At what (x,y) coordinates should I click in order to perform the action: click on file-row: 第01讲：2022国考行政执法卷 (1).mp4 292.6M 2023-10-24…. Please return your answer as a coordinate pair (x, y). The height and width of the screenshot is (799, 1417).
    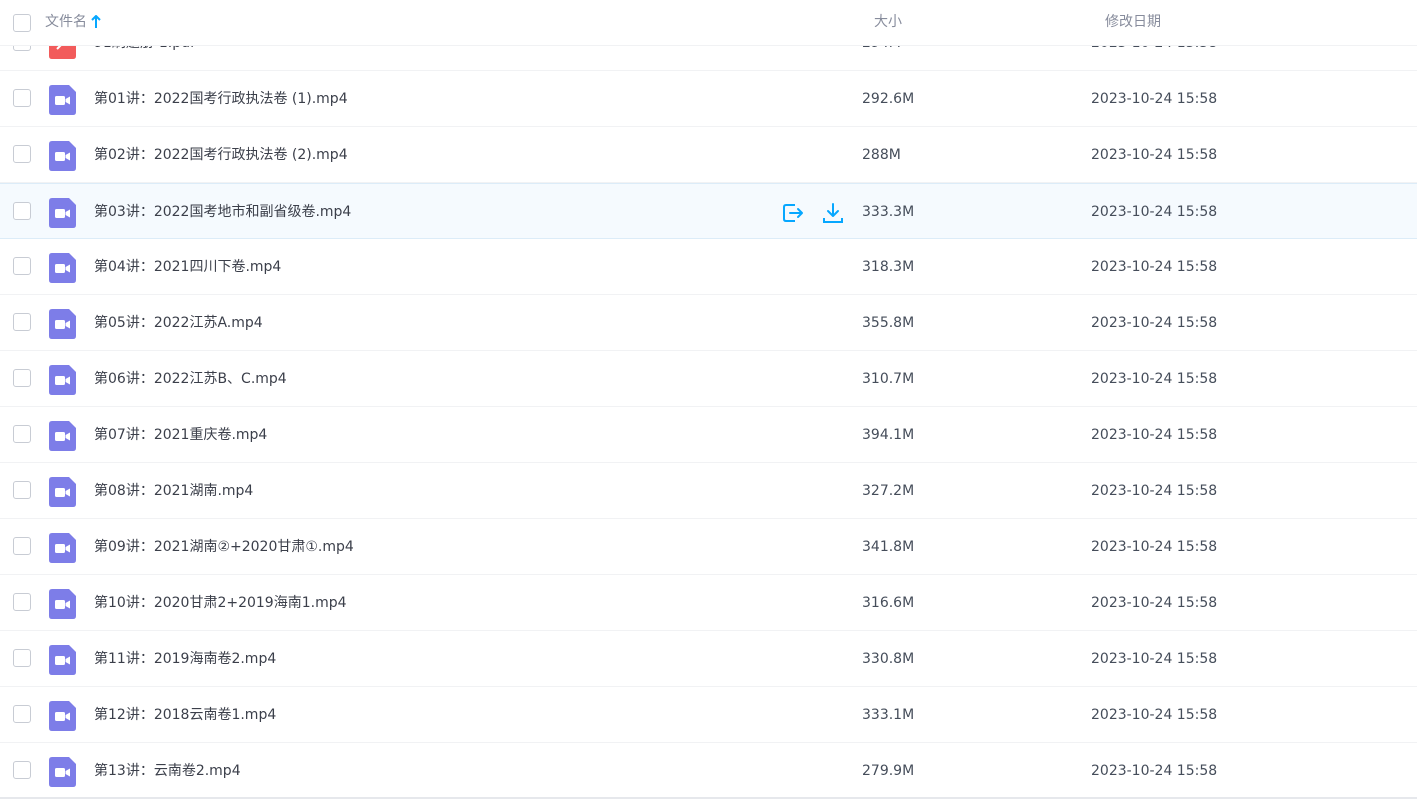
    Looking at the image, I should click on (708, 99).